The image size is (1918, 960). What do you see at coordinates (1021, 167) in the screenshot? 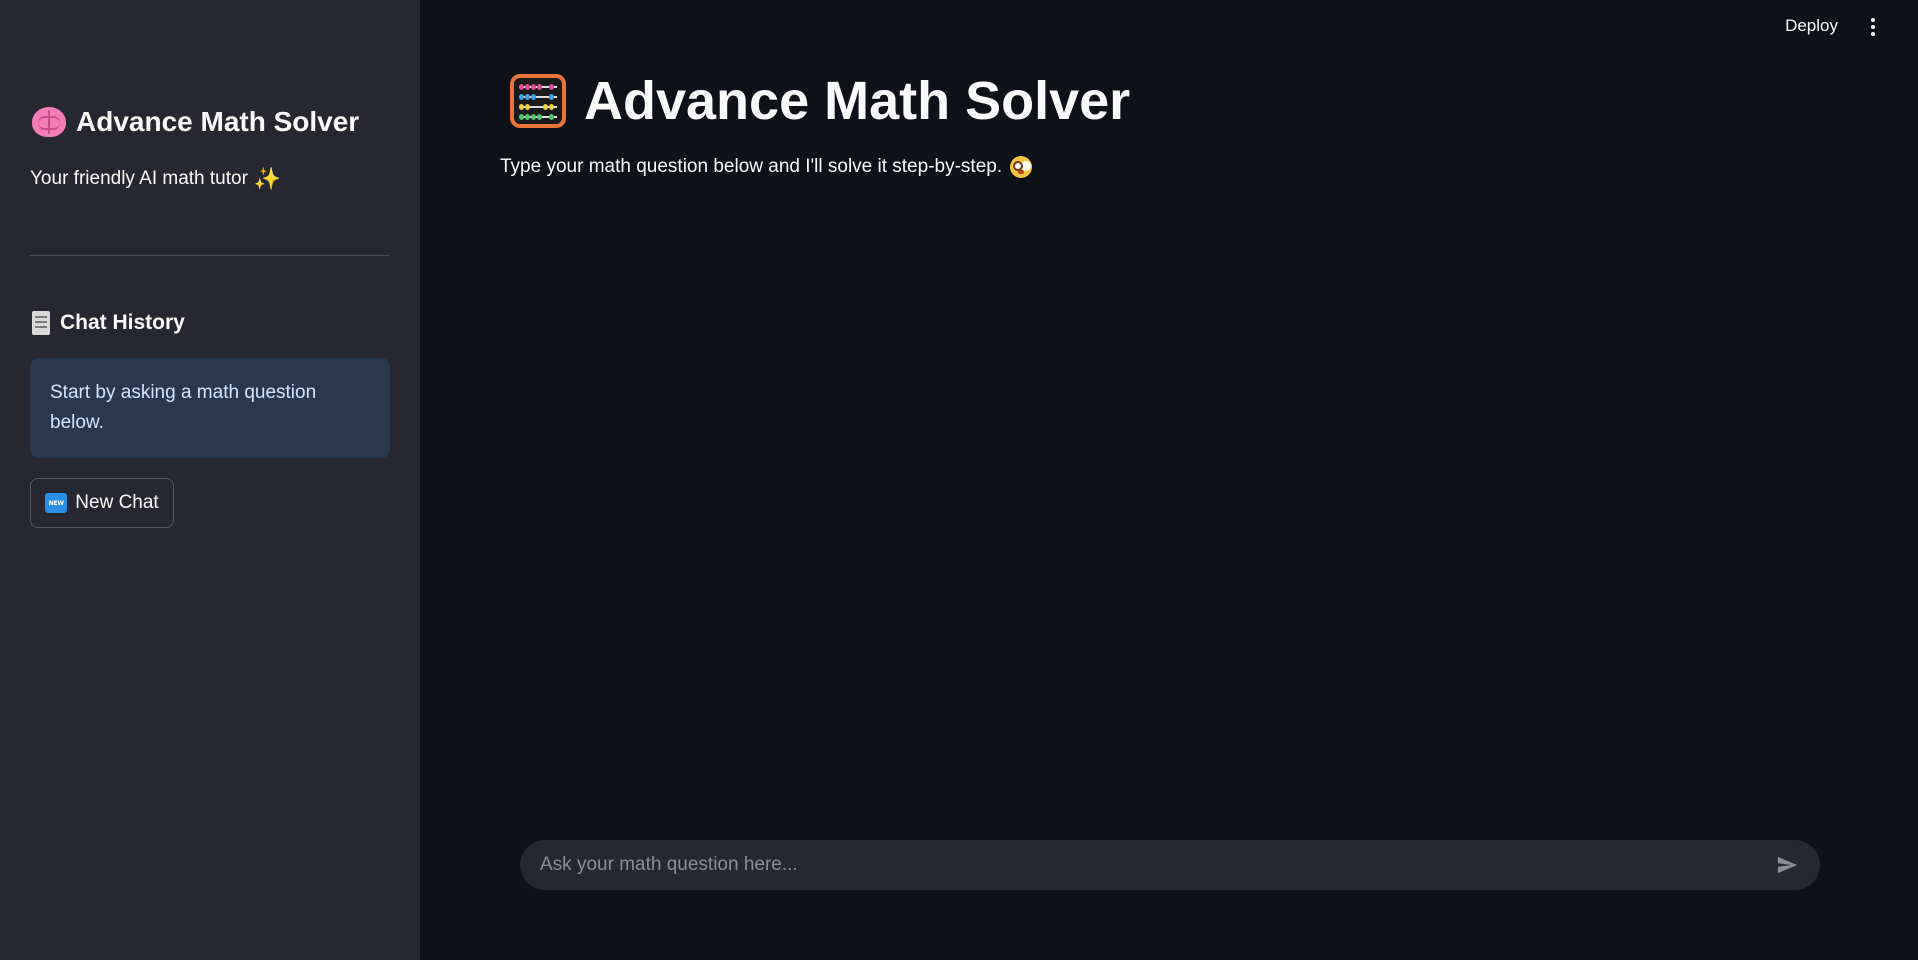
I see `flushed-face-icon` at bounding box center [1021, 167].